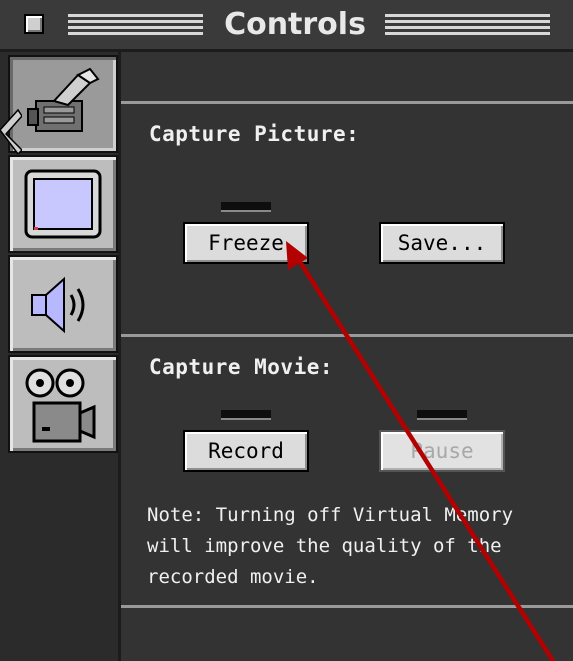  I want to click on record-indicator, so click(246, 415).